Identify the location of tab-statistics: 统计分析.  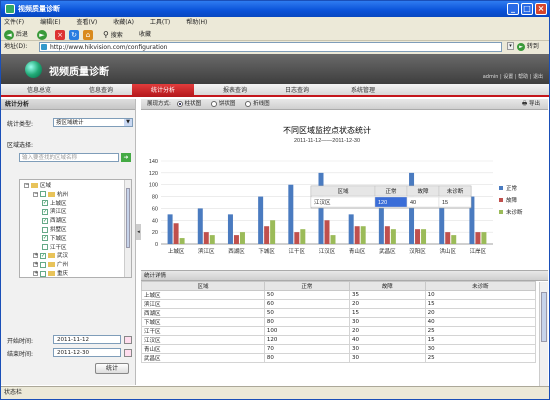
(163, 90).